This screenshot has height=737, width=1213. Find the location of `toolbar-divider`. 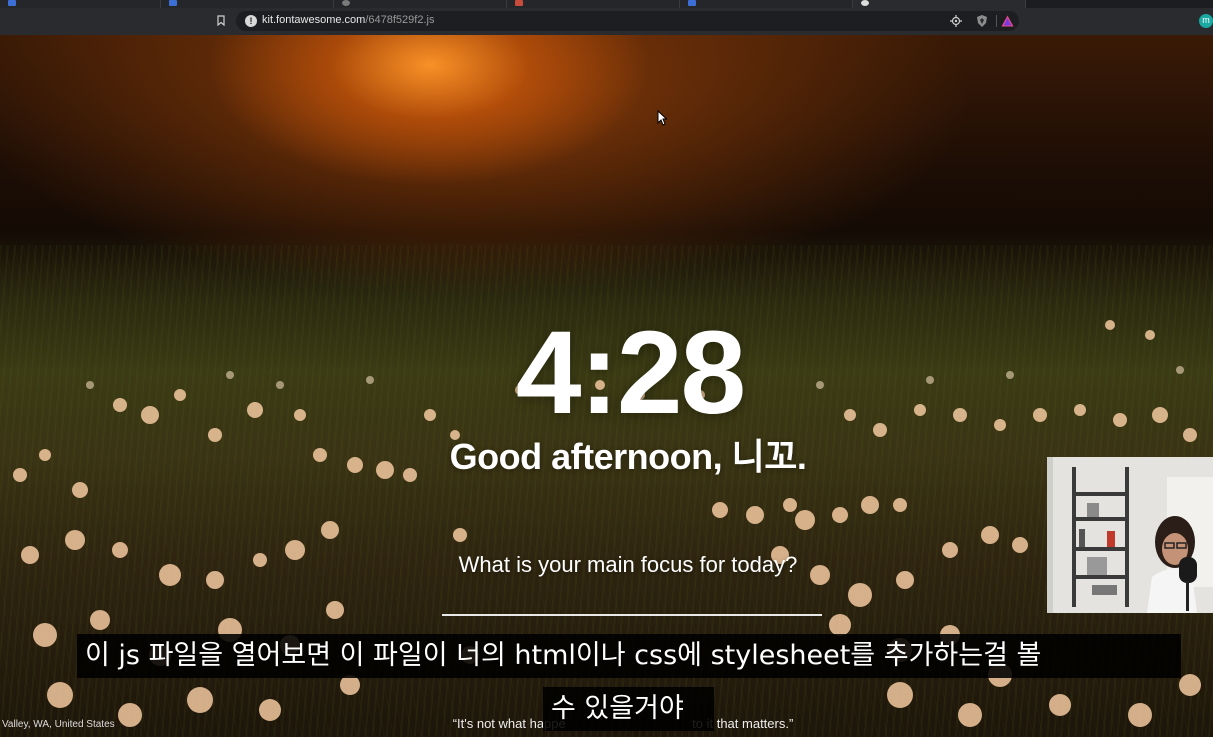

toolbar-divider is located at coordinates (996, 21).